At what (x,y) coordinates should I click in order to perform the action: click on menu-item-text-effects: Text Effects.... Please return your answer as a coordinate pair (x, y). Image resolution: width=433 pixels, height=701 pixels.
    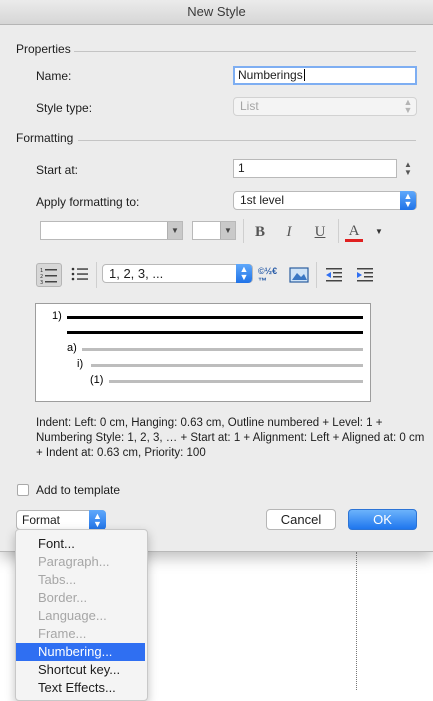
    Looking at the image, I should click on (80, 688).